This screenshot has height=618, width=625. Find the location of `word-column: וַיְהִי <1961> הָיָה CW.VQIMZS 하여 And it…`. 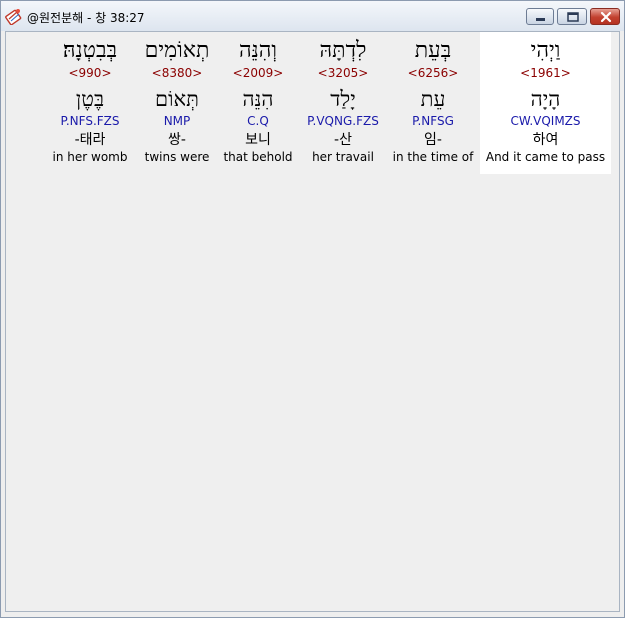

word-column: וַיְהִי <1961> הָיָה CW.VQIMZS 하여 And it… is located at coordinates (545, 103).